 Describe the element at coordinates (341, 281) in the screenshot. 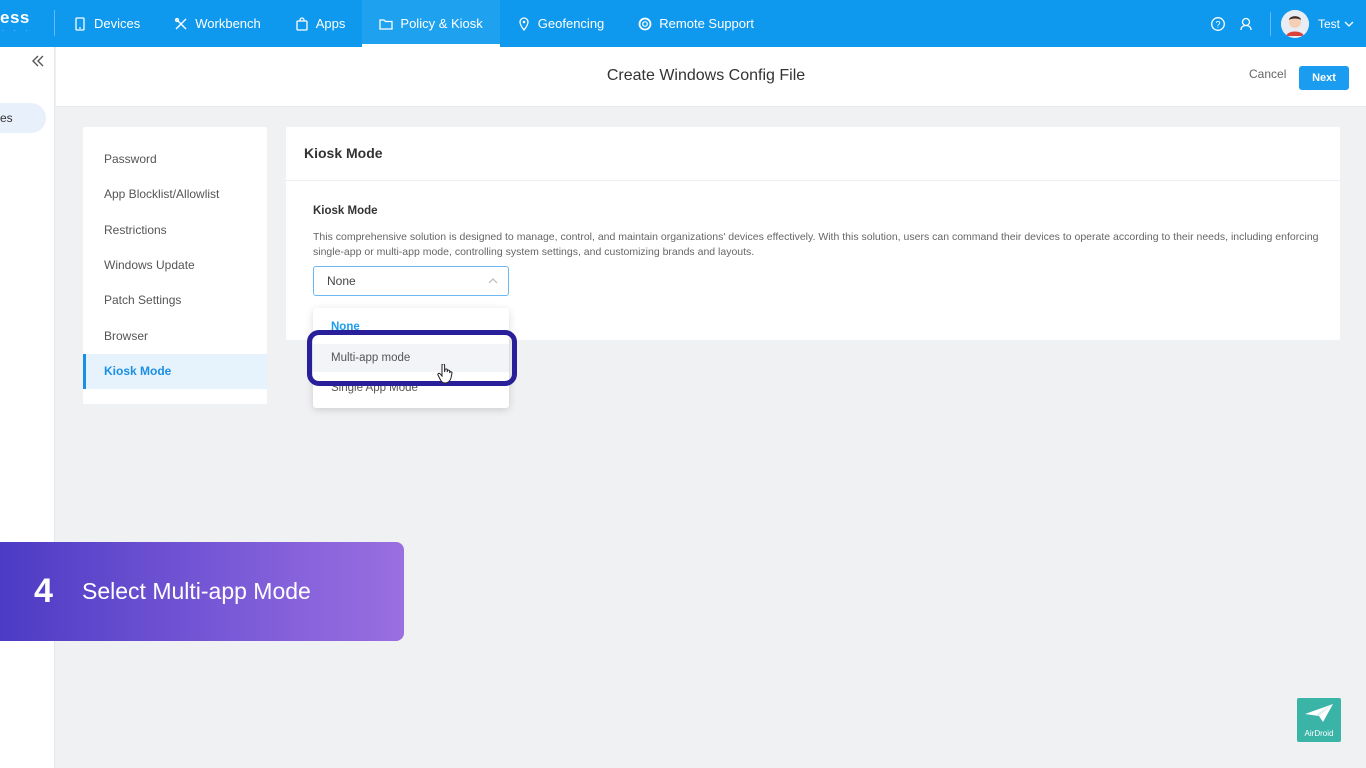

I see `select-value: None` at that location.